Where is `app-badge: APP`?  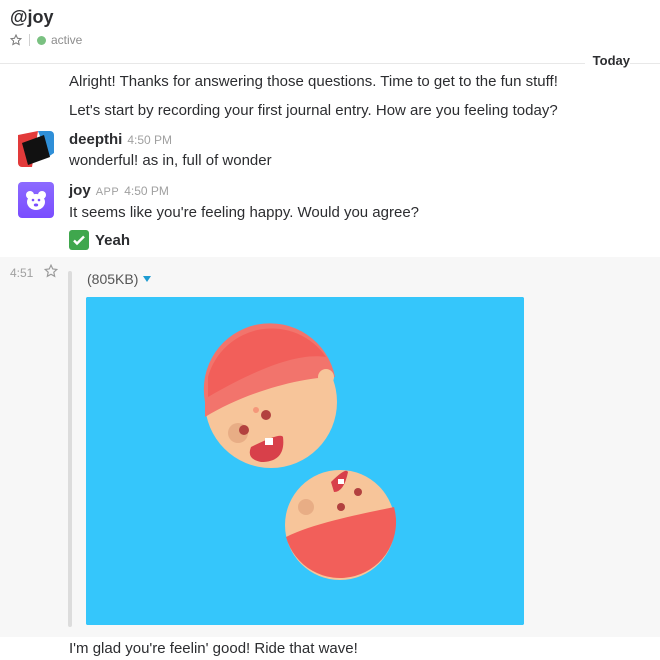
app-badge: APP is located at coordinates (107, 192).